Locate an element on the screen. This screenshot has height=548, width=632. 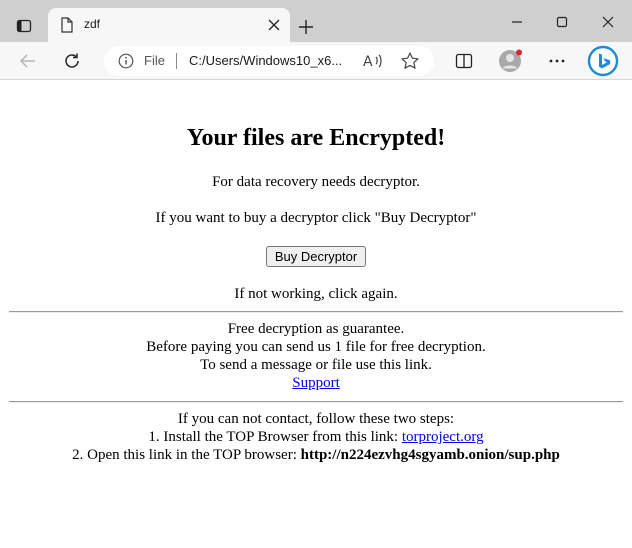
maximize-icon is located at coordinates (562, 22).